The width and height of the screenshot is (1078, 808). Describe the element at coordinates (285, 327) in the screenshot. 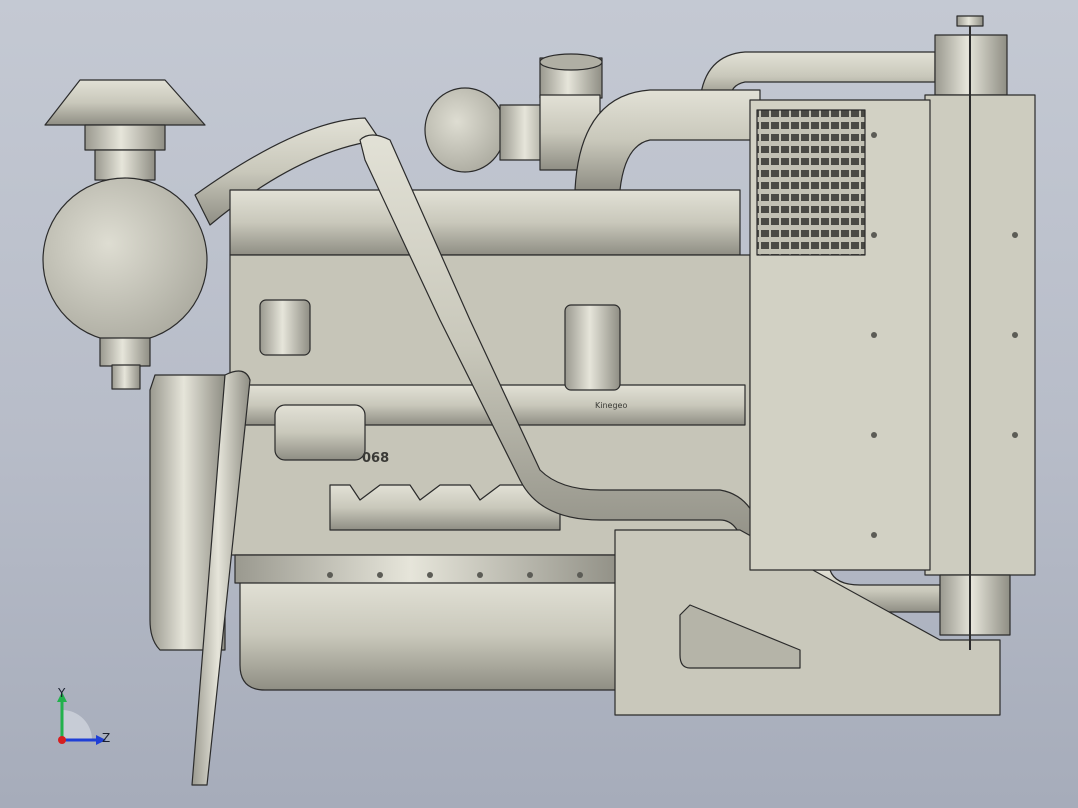

I see `fuel-filter` at that location.